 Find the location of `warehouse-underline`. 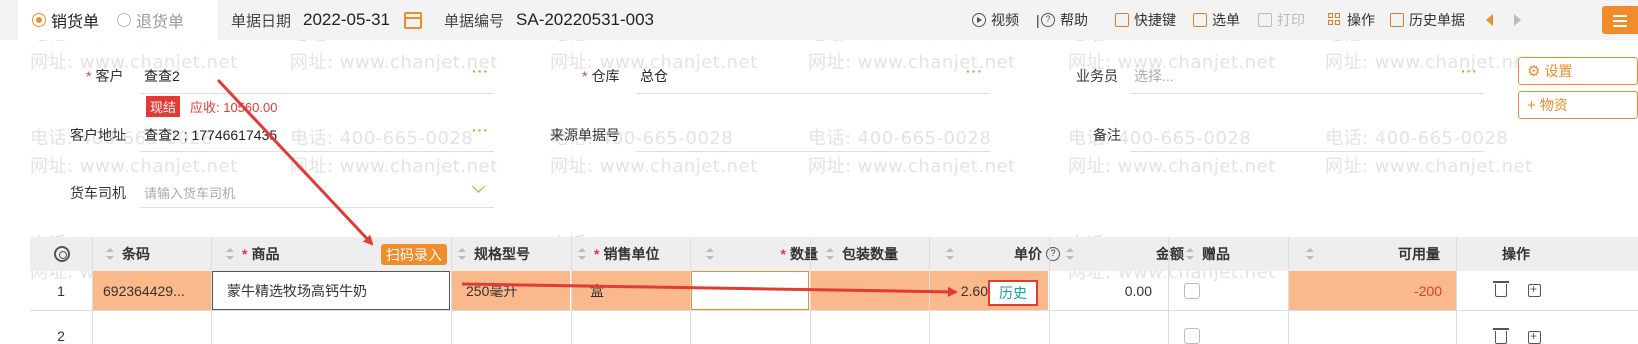

warehouse-underline is located at coordinates (813, 93).